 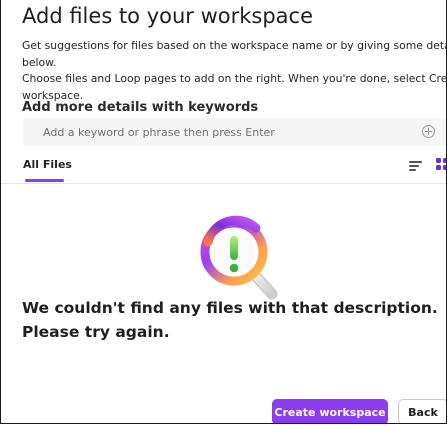 I want to click on description-line: below., so click(x=39, y=62).